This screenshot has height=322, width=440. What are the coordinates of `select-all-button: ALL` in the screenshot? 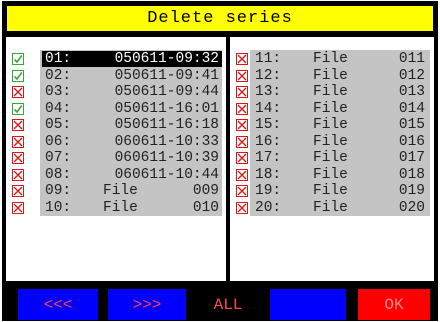 It's located at (228, 304).